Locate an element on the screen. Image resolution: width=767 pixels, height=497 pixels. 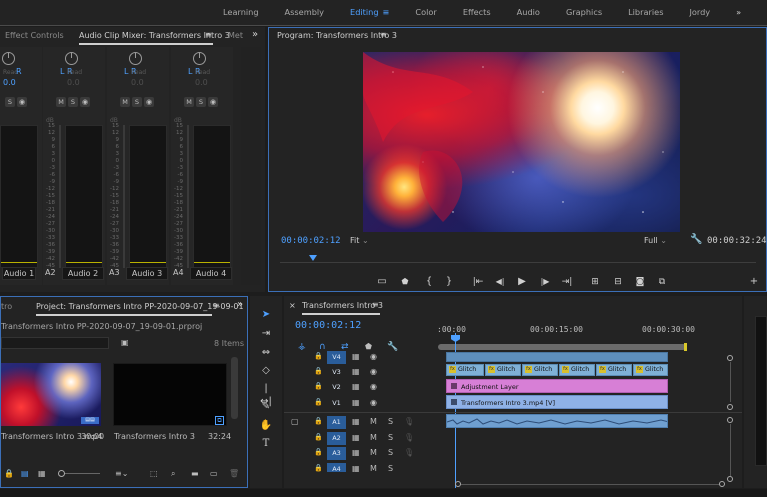
tab-metadata: Met is located at coordinates (235, 35).